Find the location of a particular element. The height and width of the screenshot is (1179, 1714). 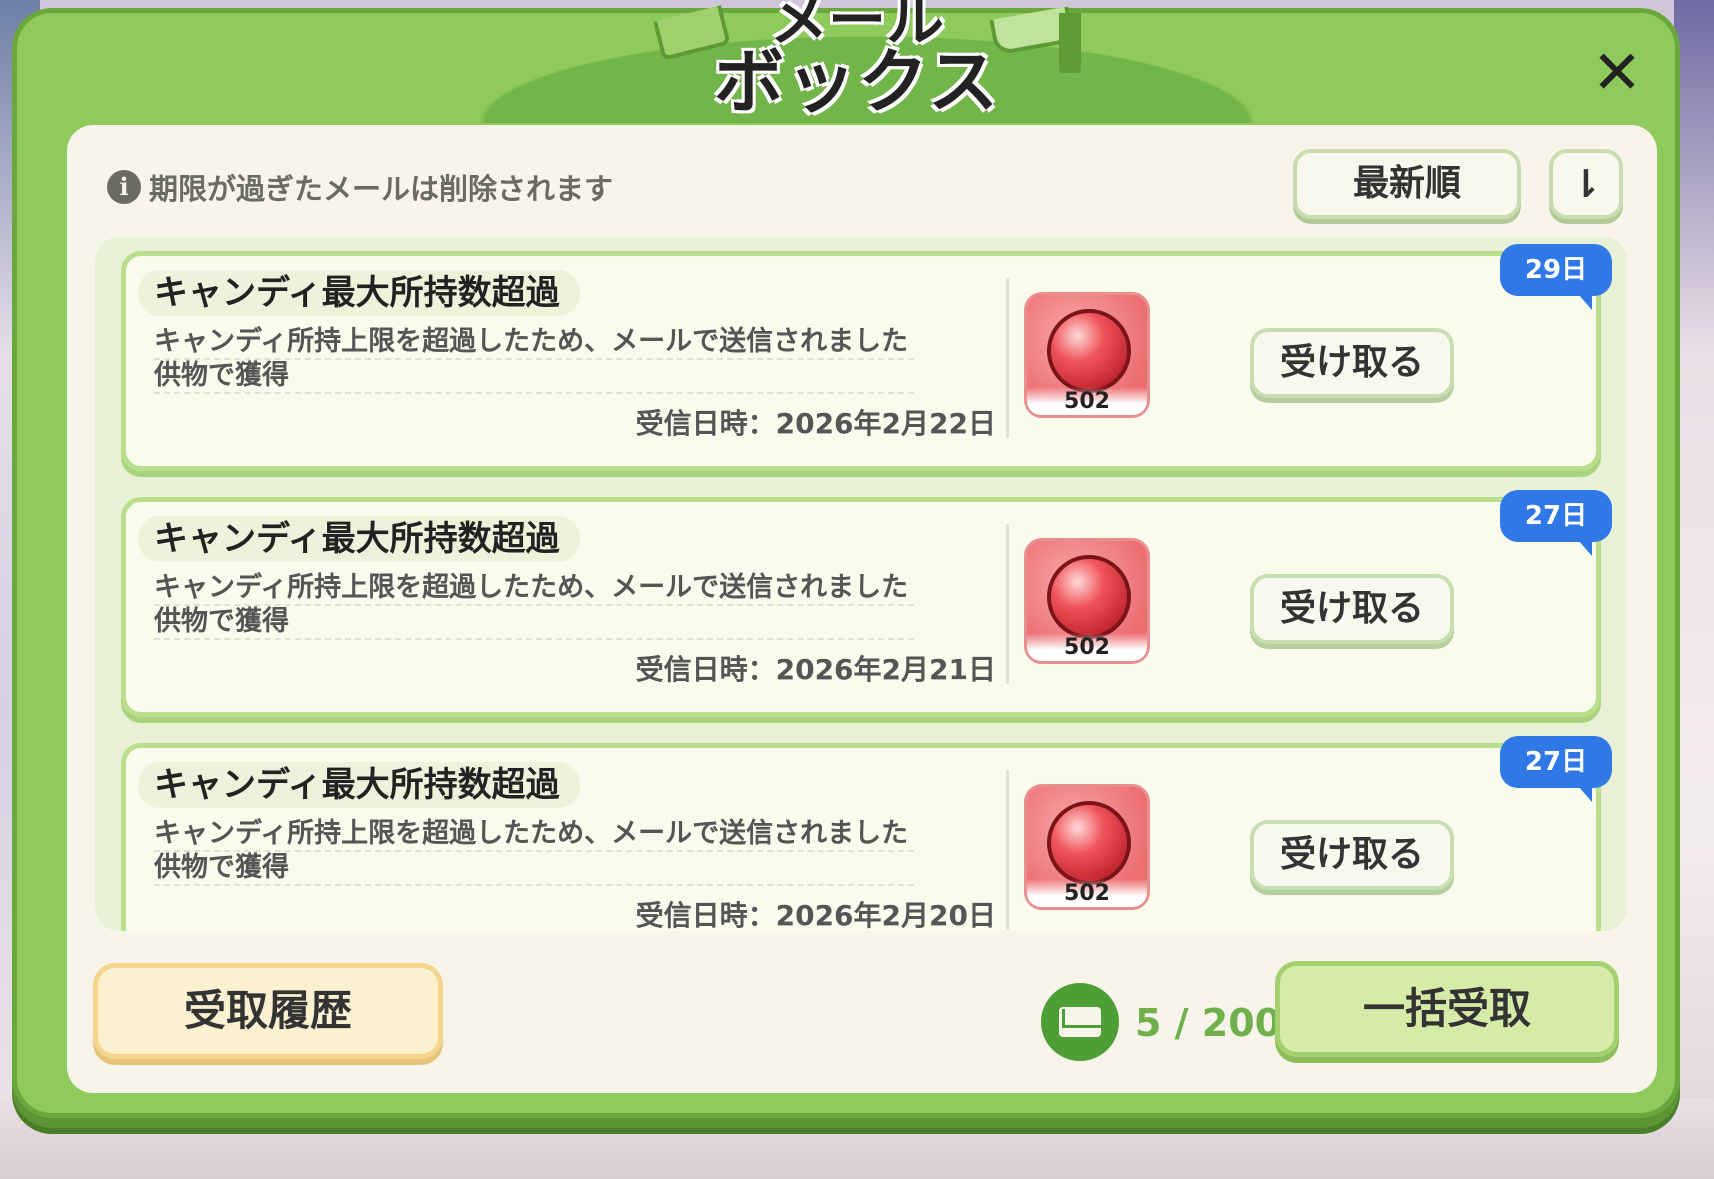

receive-all-button: 一括受取 is located at coordinates (1447, 1009).